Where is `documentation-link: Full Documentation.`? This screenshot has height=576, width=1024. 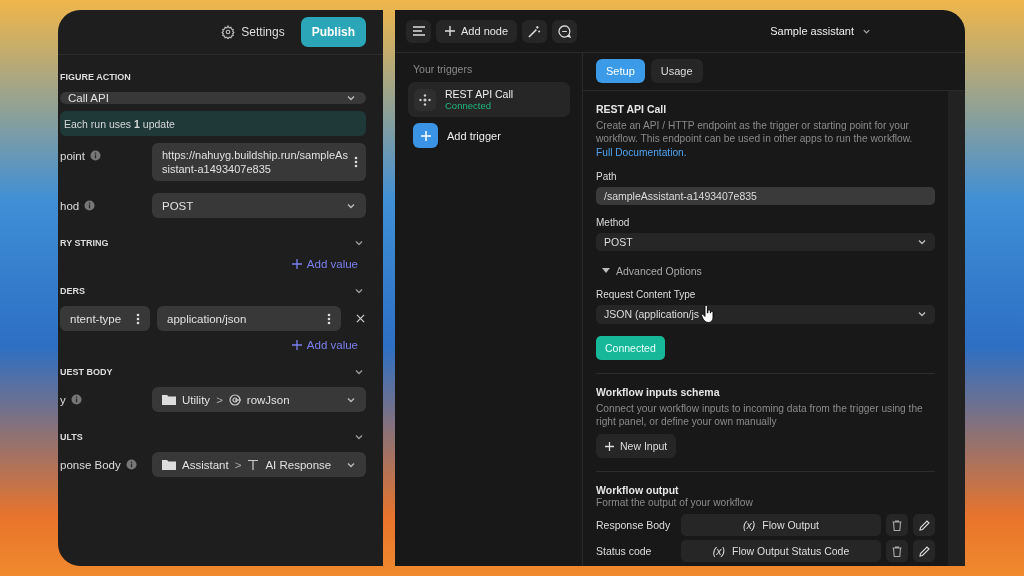 documentation-link: Full Documentation. is located at coordinates (641, 152).